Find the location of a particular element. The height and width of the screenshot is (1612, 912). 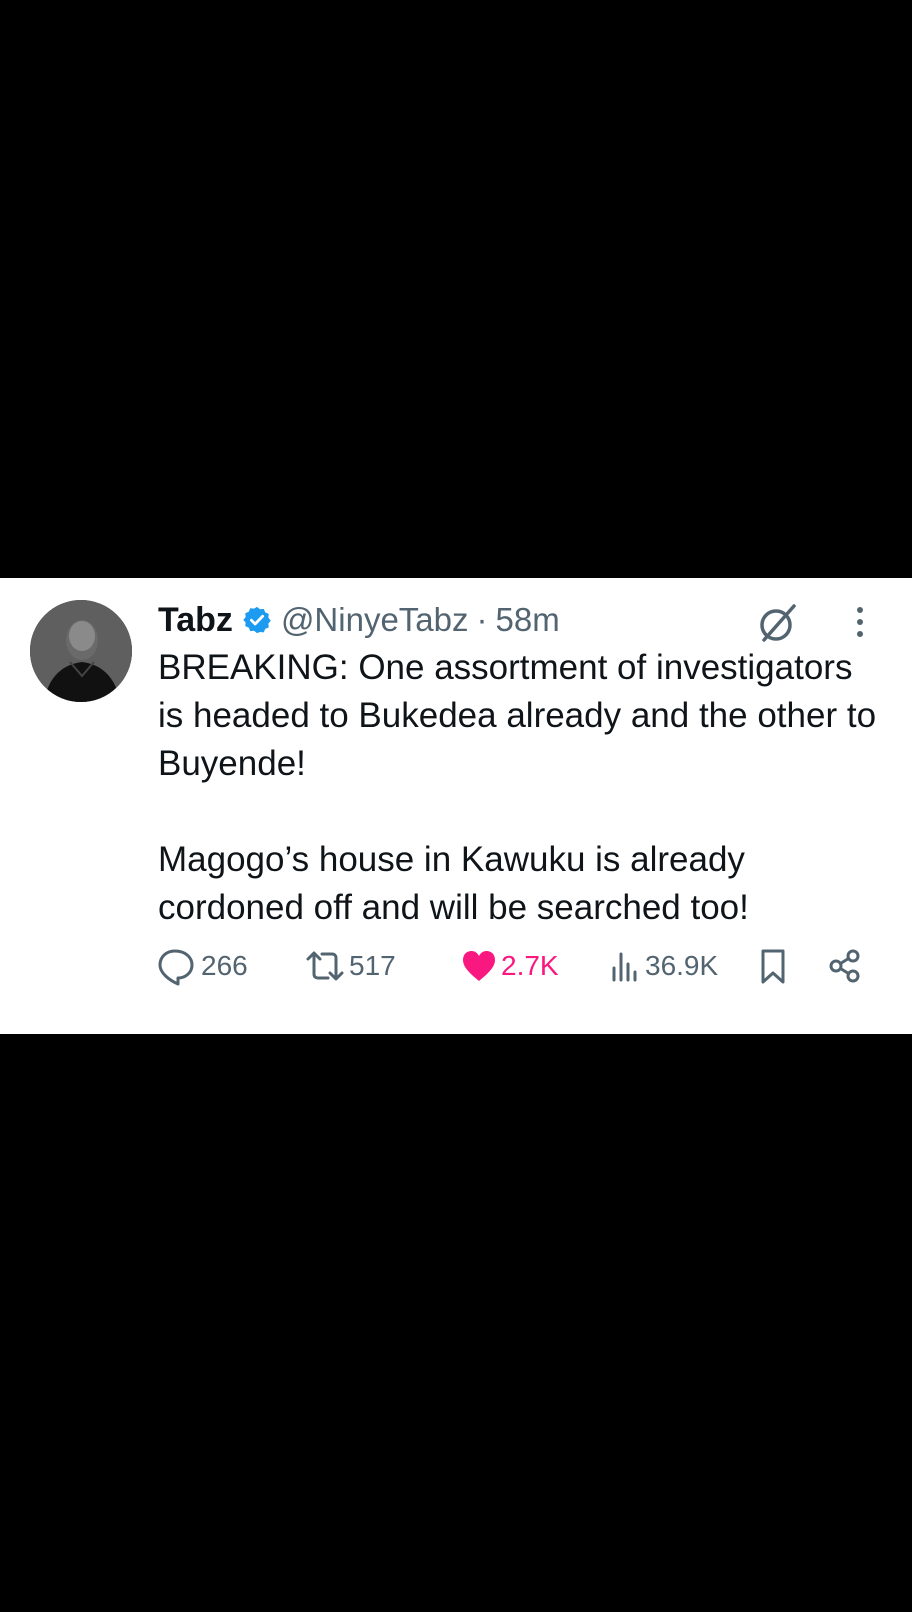

tweet-actions: 266 517 2.7K 36.9K is located at coordinates (516, 966).